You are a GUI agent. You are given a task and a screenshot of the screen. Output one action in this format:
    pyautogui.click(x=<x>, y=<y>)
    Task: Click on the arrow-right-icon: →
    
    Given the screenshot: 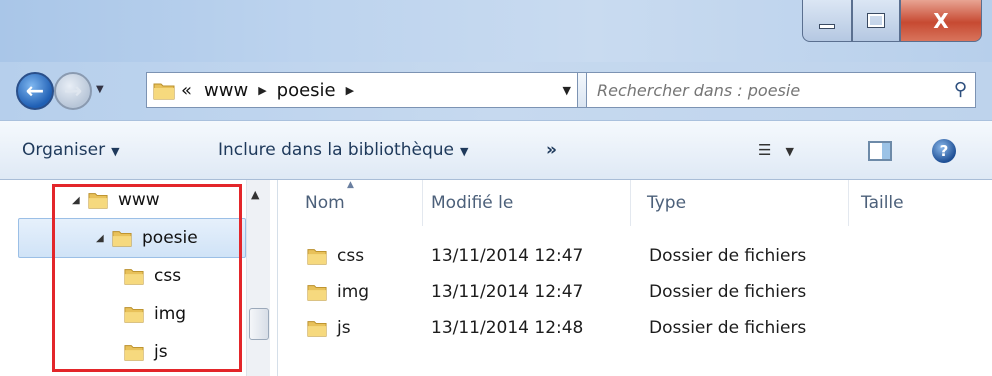 What is the action you would take?
    pyautogui.click(x=73, y=91)
    